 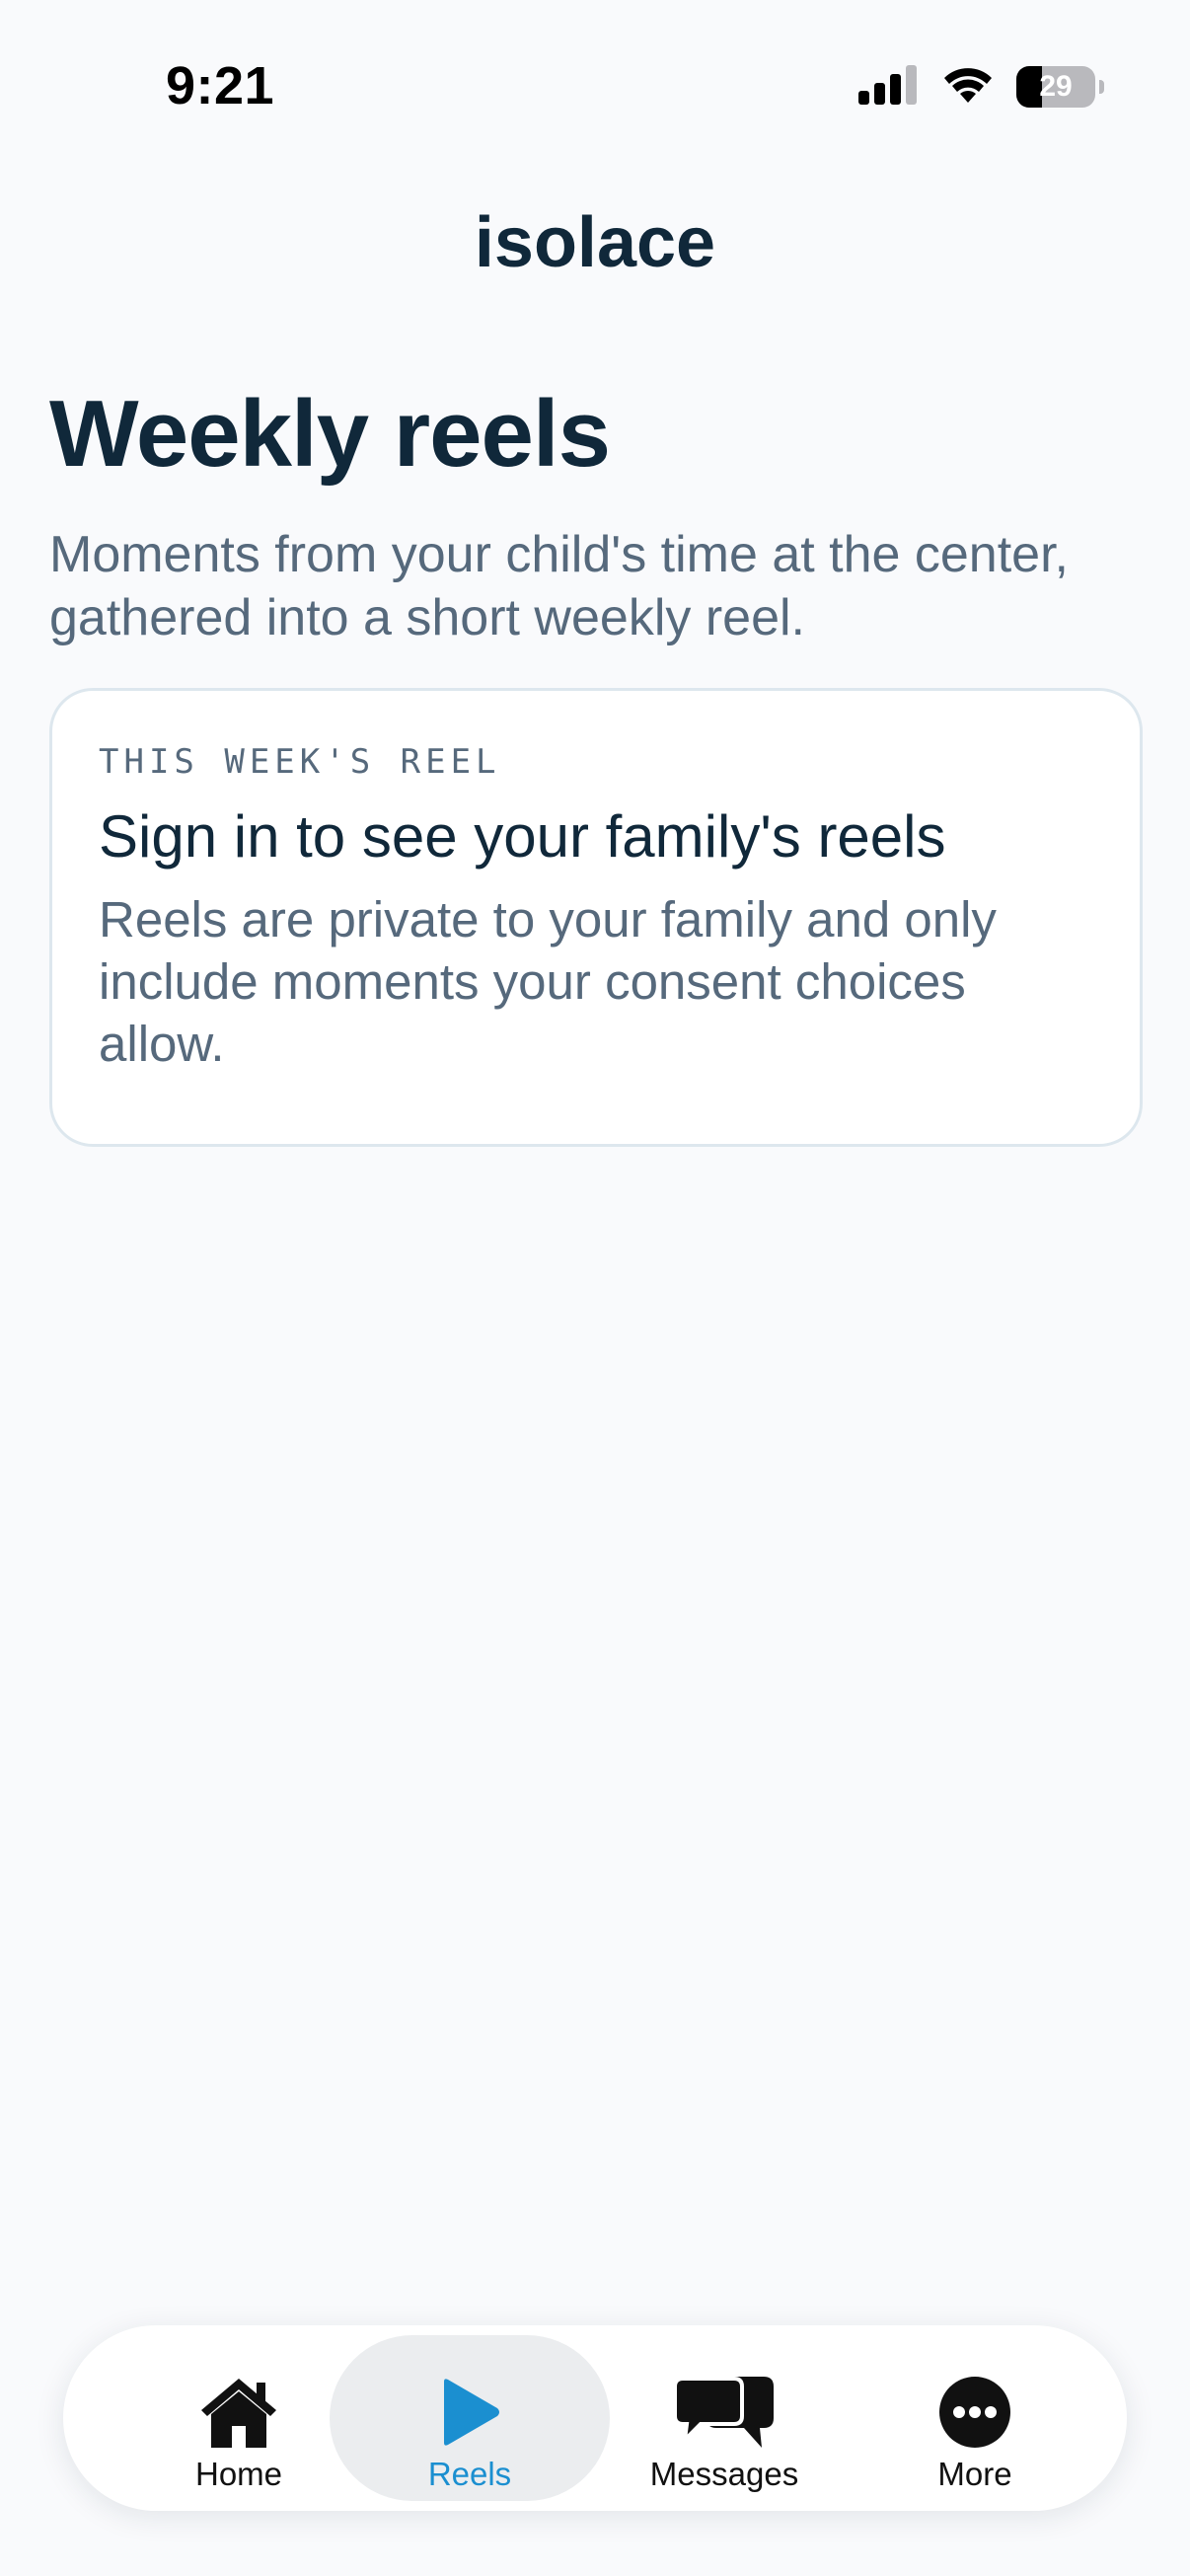 What do you see at coordinates (595, 242) in the screenshot?
I see `app-title: isolace` at bounding box center [595, 242].